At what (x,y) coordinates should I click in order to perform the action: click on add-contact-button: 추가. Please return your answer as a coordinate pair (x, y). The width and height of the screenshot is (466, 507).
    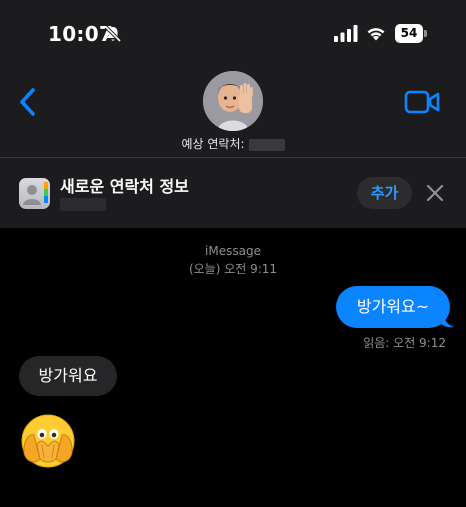
    Looking at the image, I should click on (384, 193).